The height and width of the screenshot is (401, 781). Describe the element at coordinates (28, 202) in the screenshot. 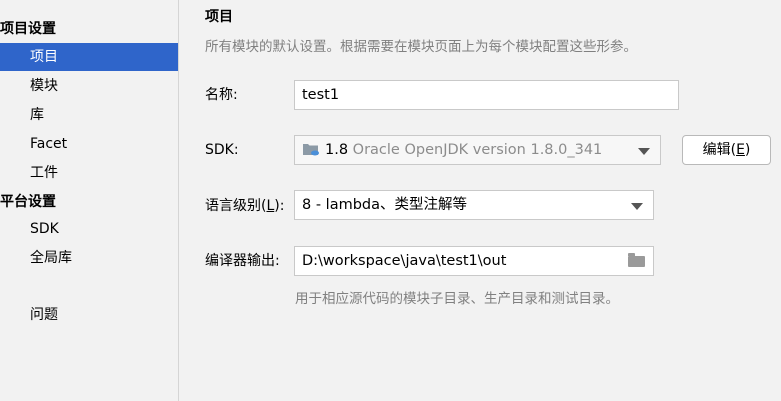

I see `sidebar-group-platform-settings: 平台设置` at that location.